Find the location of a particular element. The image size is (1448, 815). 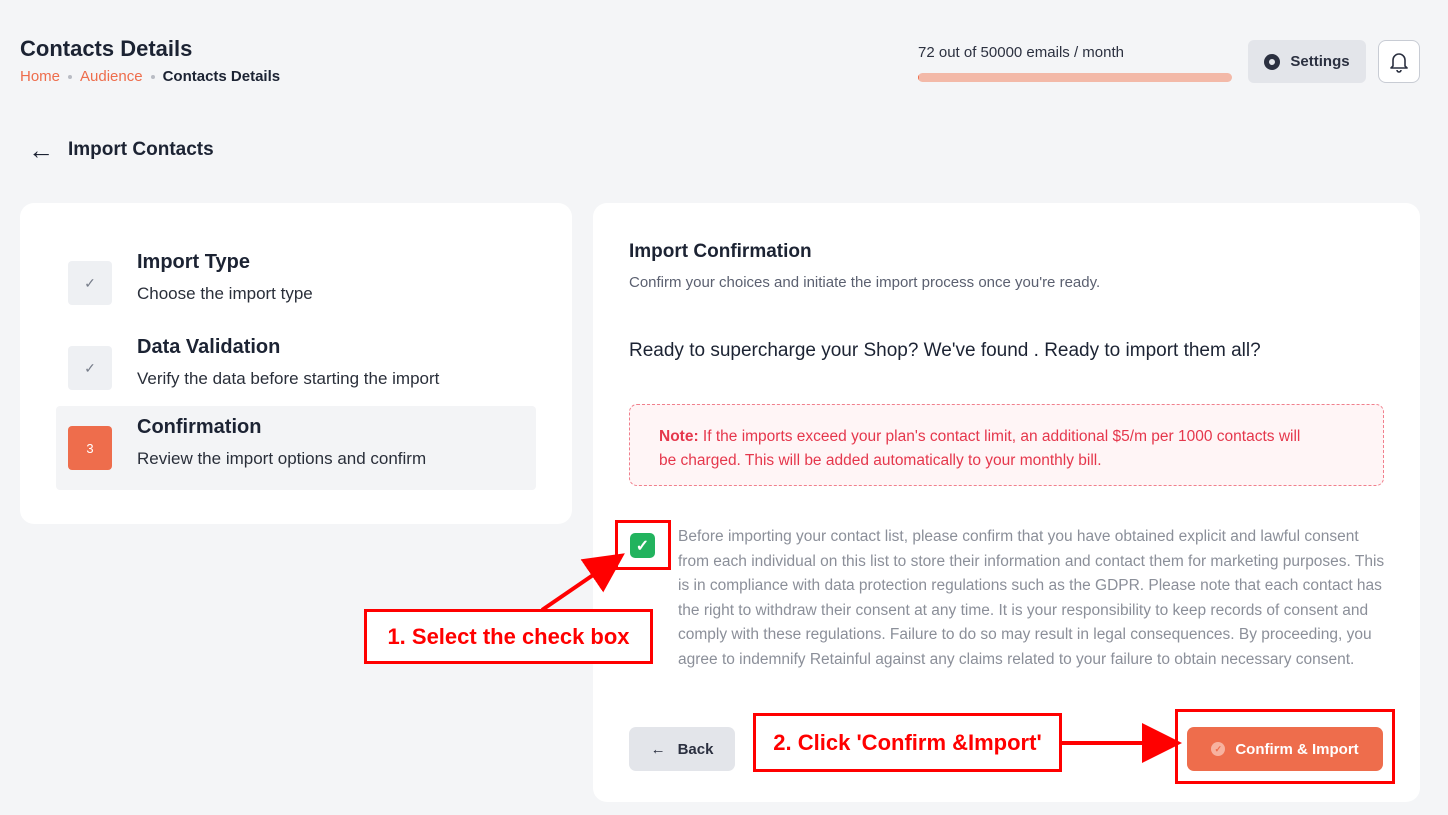

bell-icon is located at coordinates (1399, 62).